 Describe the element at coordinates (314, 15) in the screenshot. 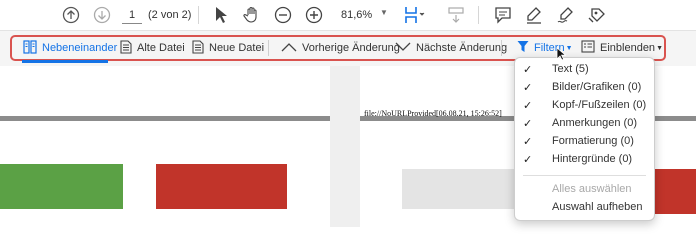

I see `zoom-in-icon` at that location.